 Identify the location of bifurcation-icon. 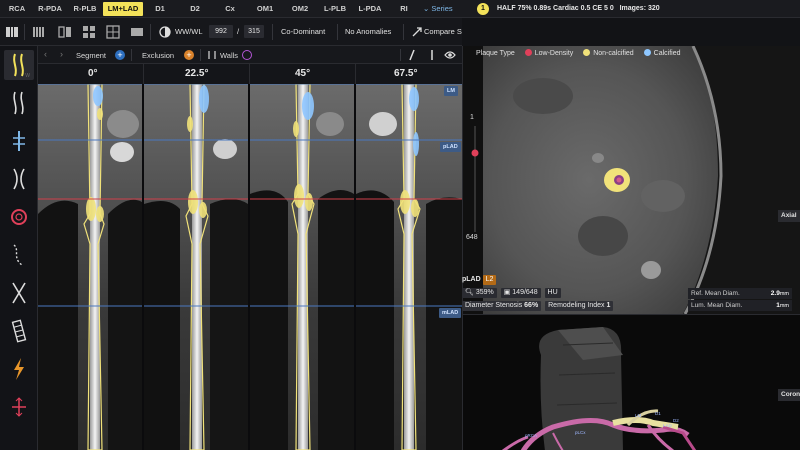
(19, 293).